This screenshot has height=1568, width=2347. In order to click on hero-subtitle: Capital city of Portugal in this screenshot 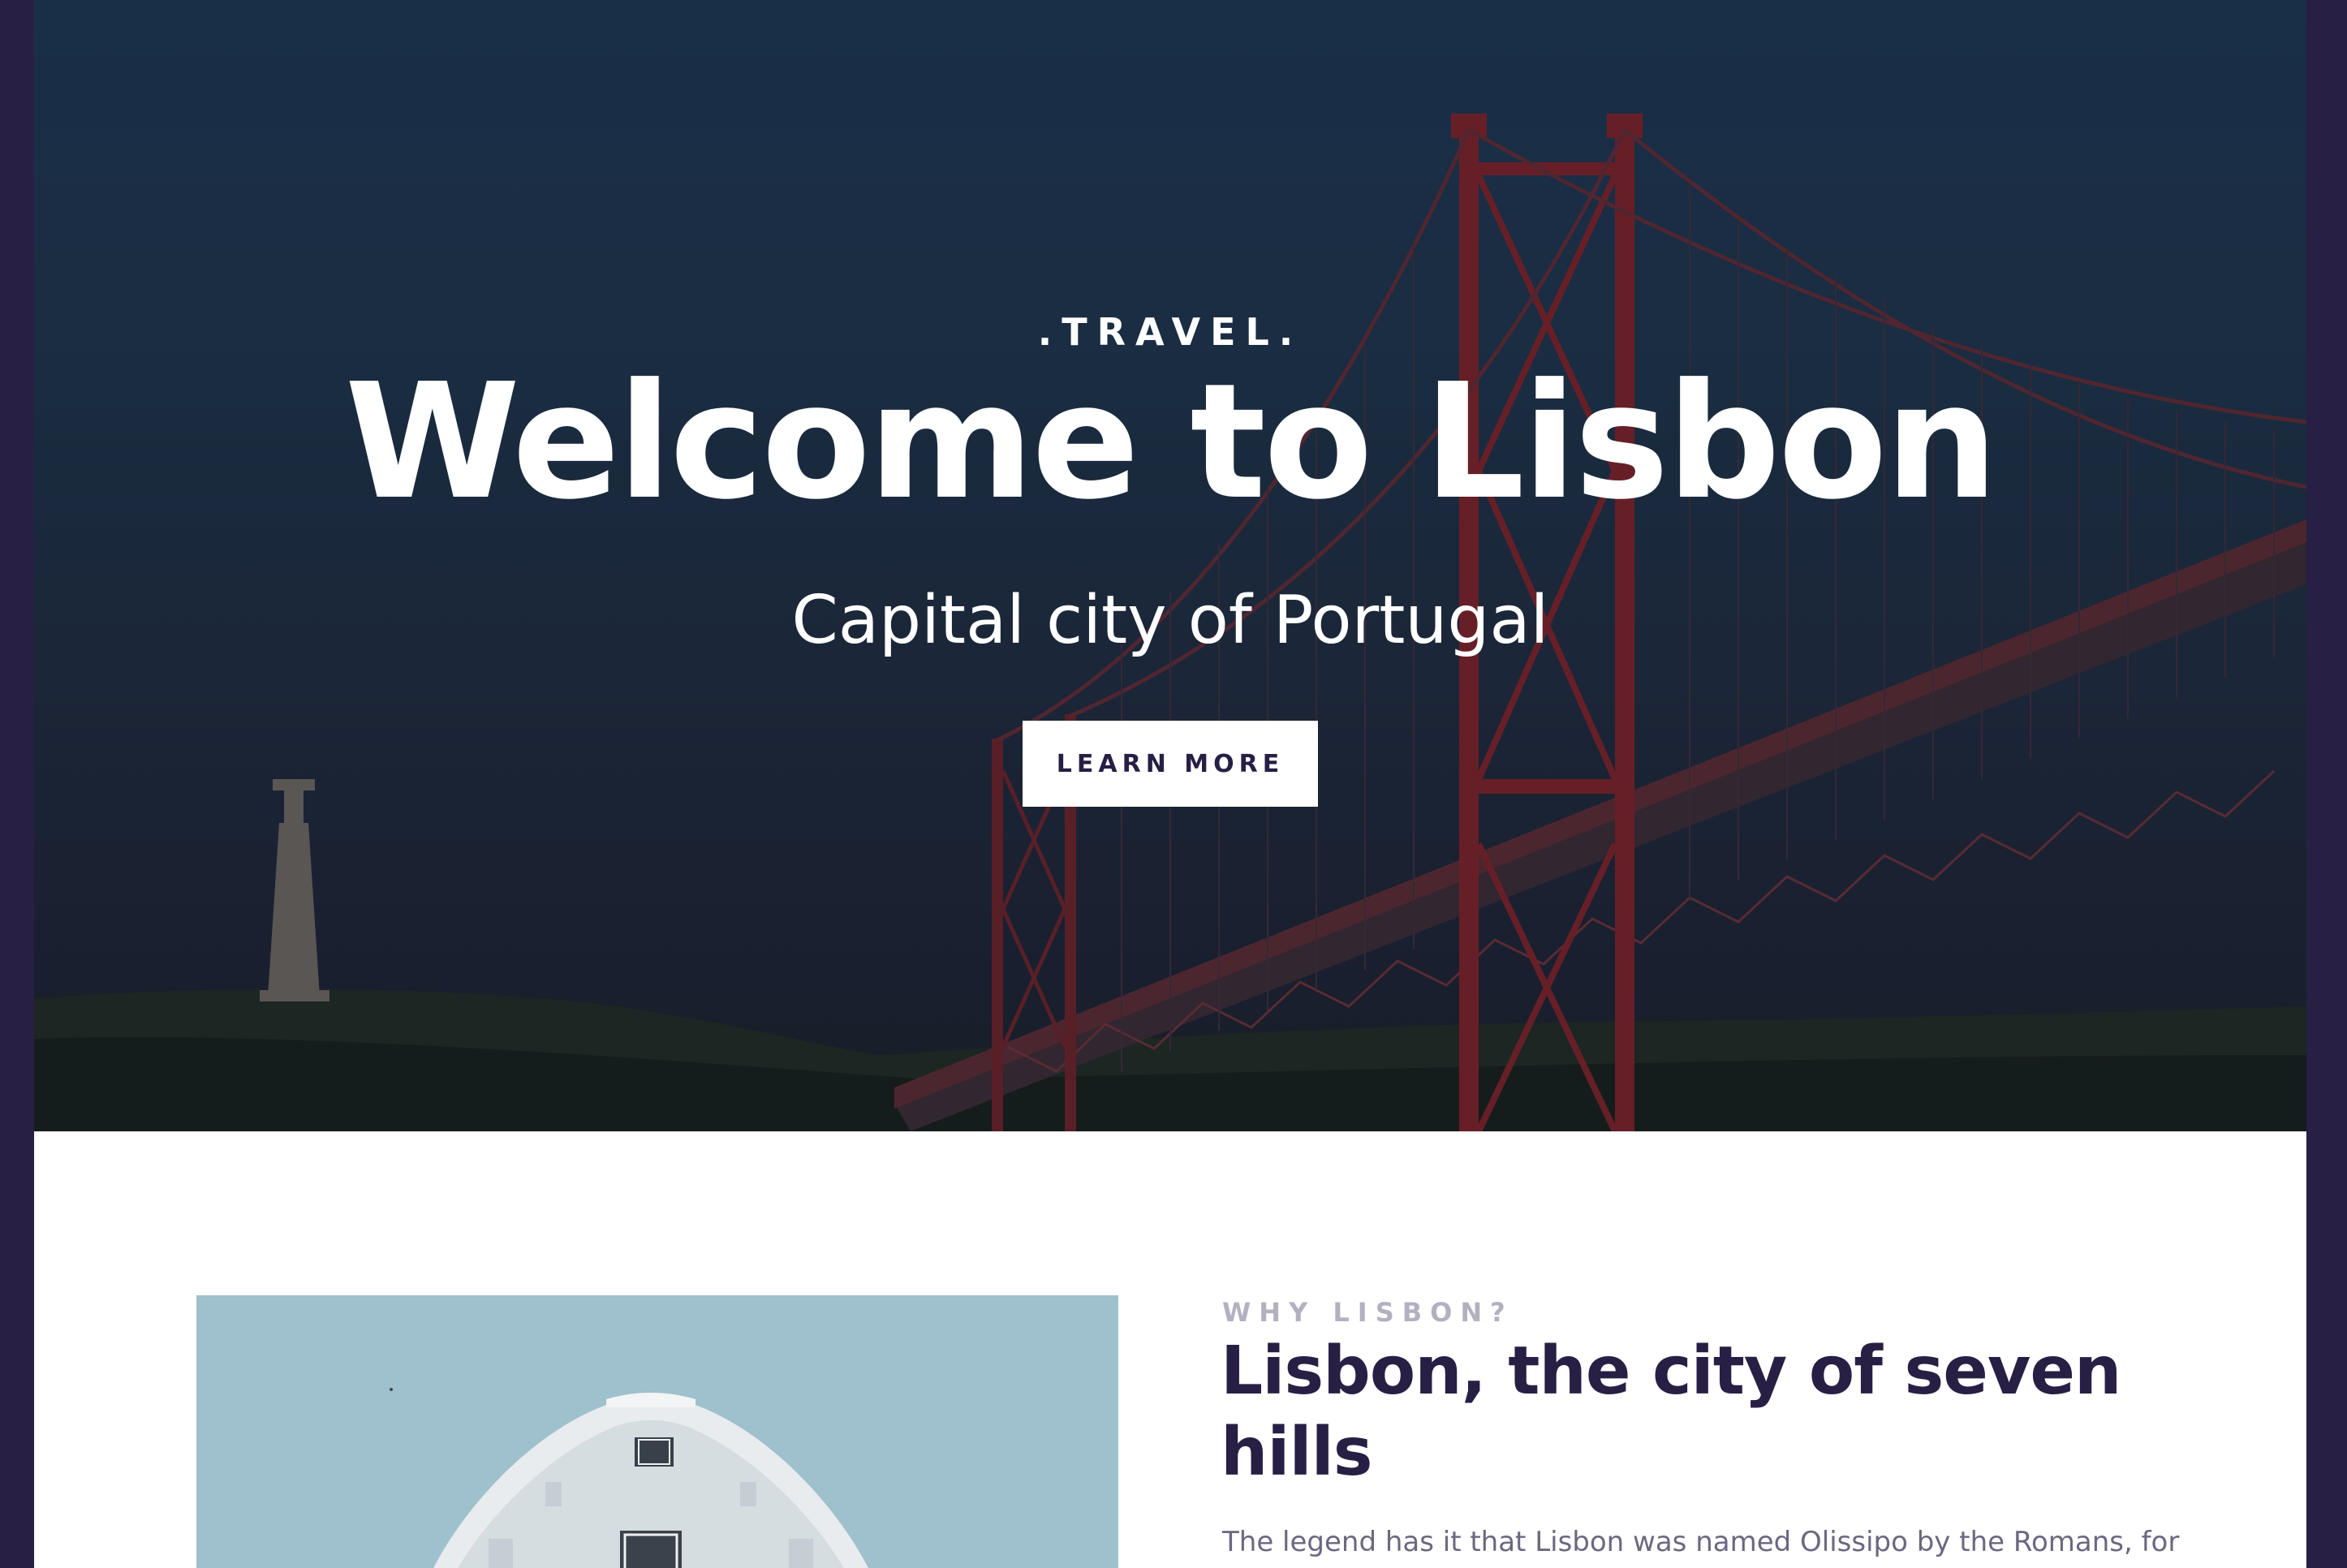, I will do `click(1170, 621)`.